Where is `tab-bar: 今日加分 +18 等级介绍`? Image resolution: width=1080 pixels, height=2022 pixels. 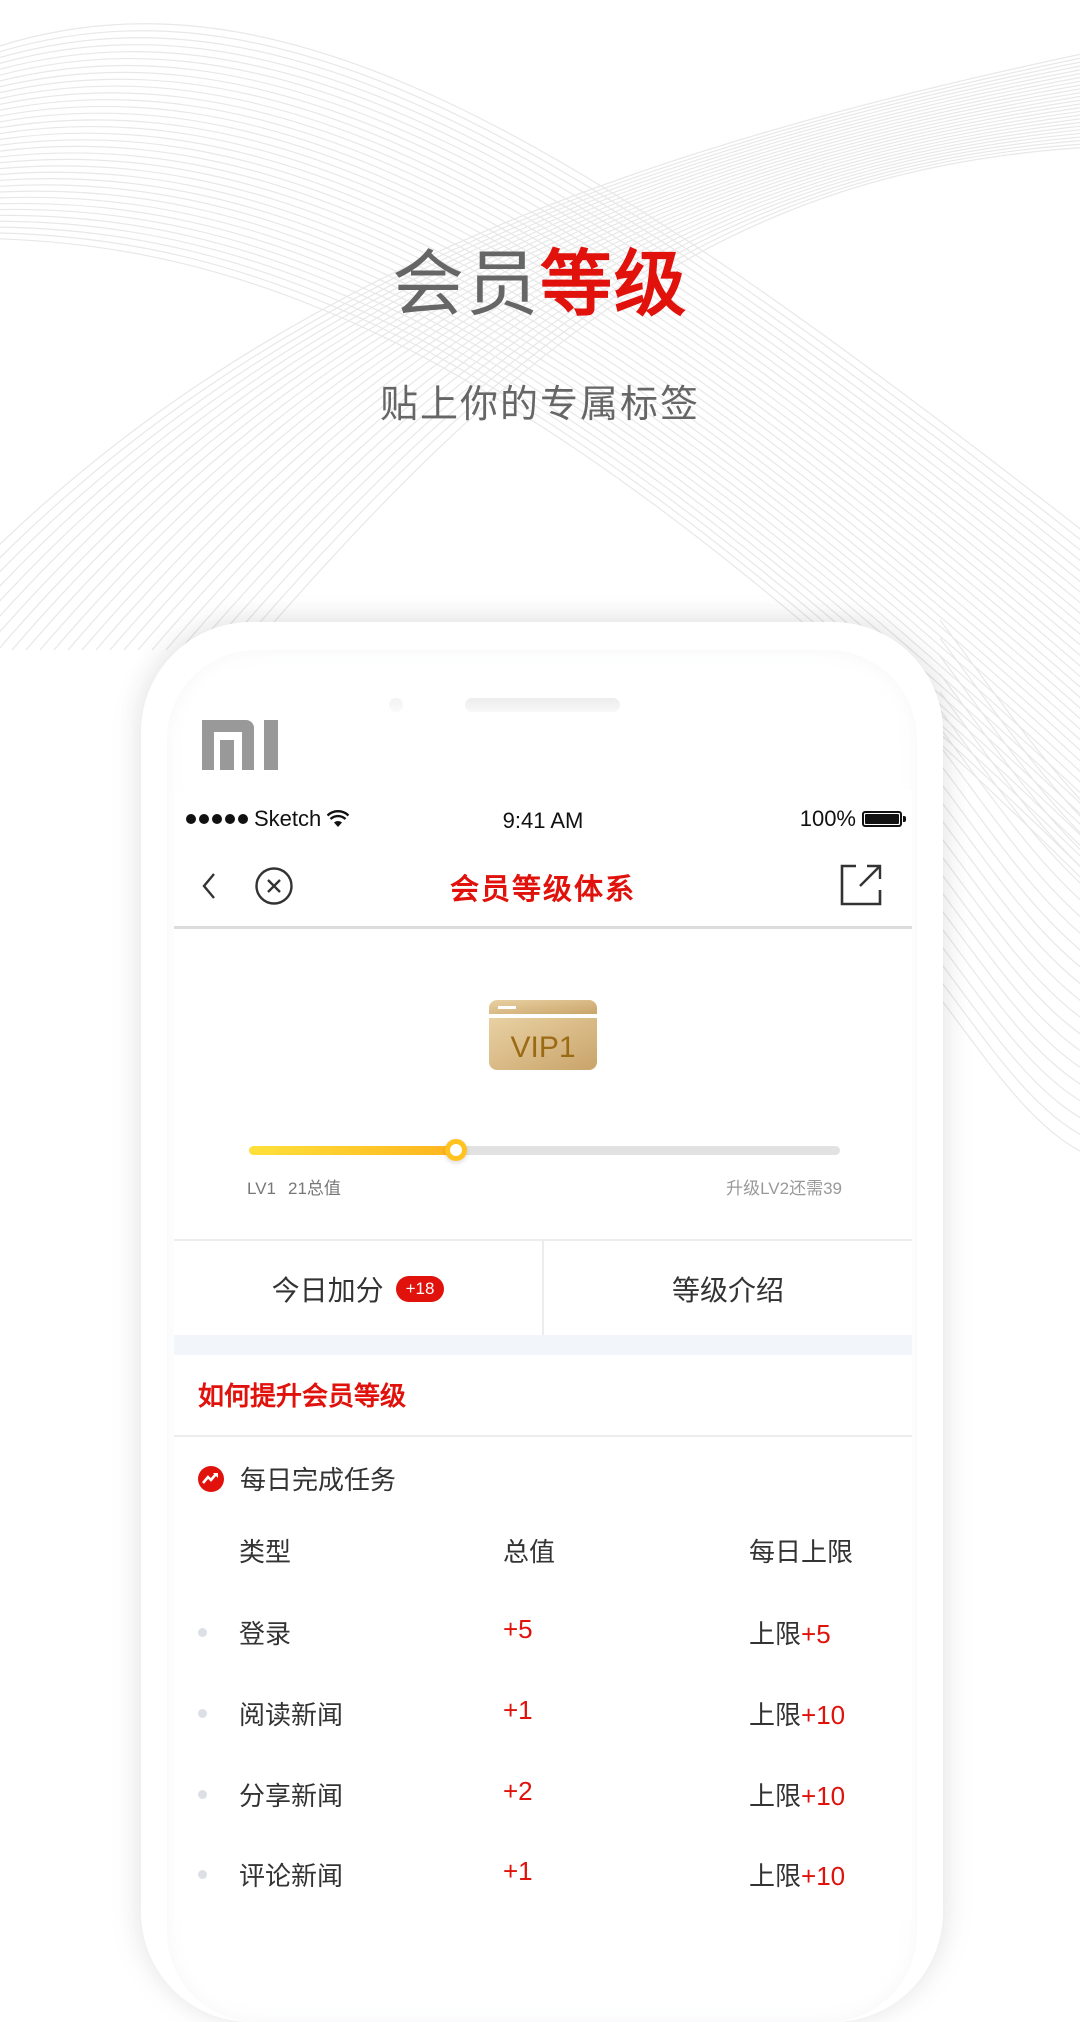 tab-bar: 今日加分 +18 等级介绍 is located at coordinates (543, 1288).